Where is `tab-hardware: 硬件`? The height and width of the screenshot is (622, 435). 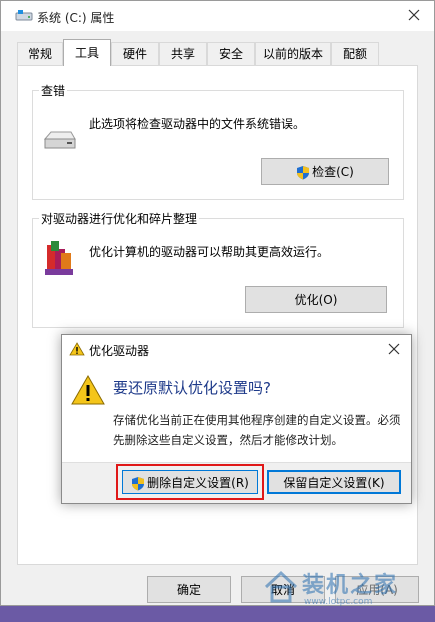
tab-hardware: 硬件 is located at coordinates (135, 53).